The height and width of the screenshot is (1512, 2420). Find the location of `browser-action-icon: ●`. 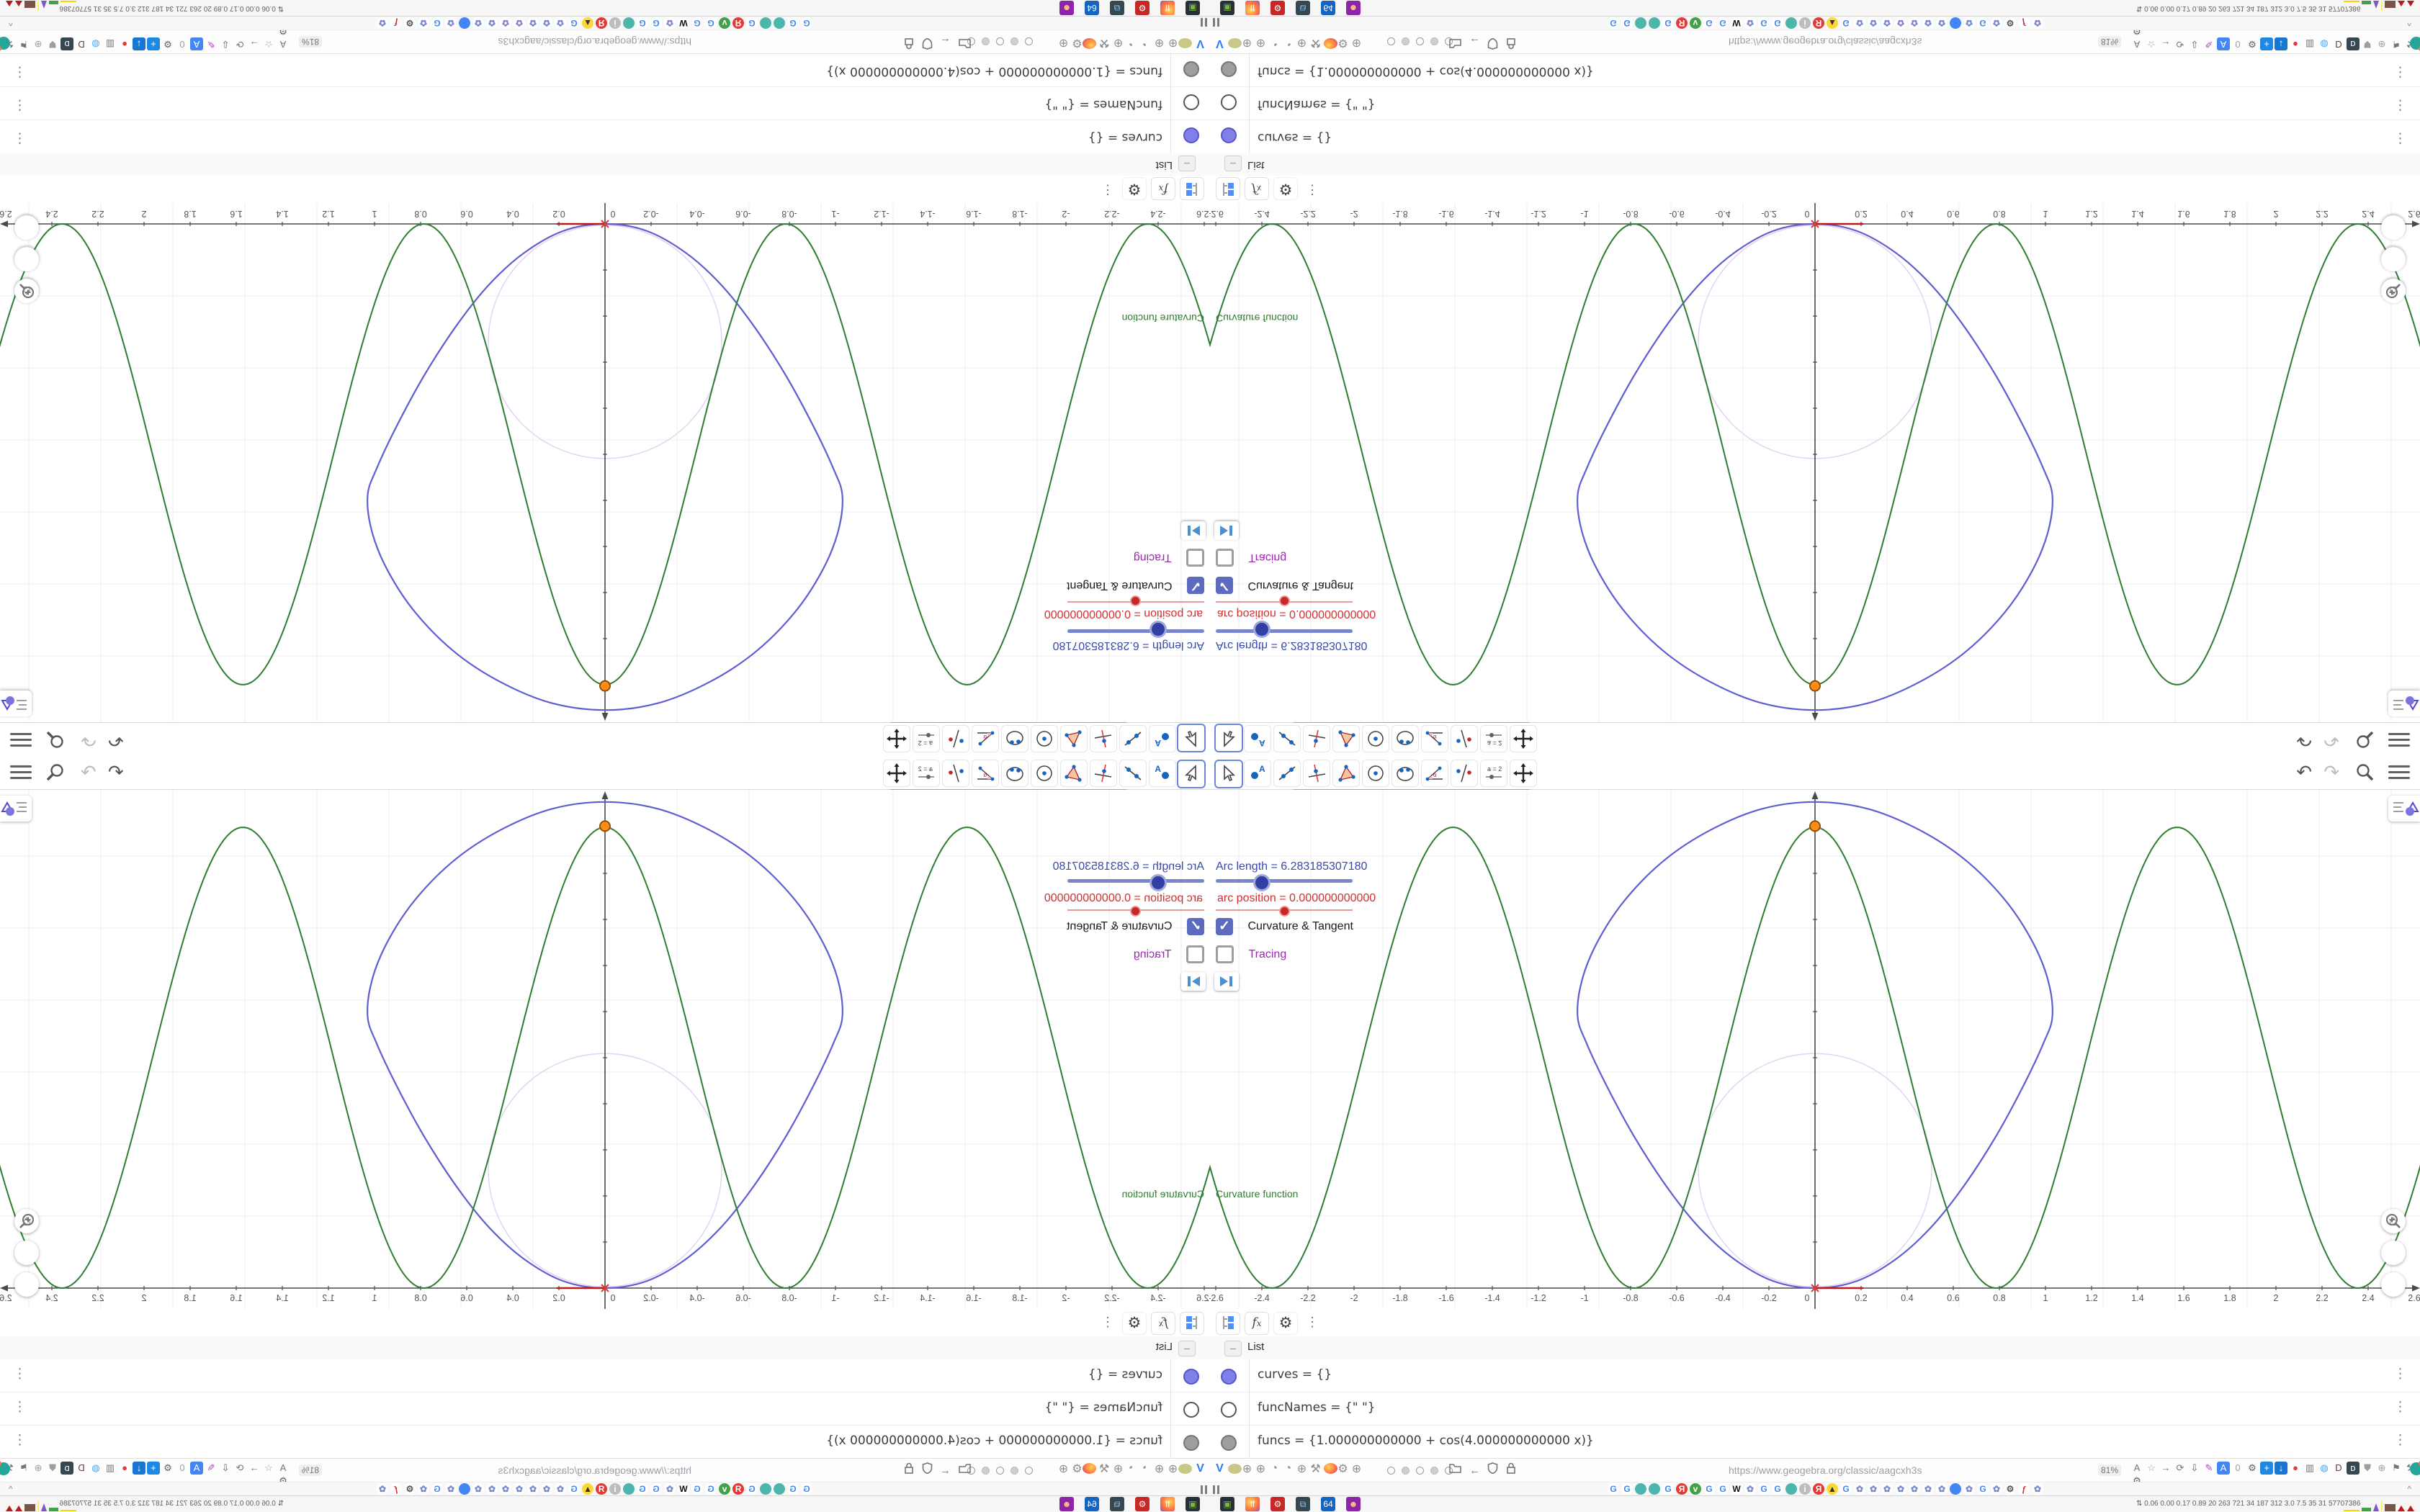

browser-action-icon: ● is located at coordinates (2295, 1468).